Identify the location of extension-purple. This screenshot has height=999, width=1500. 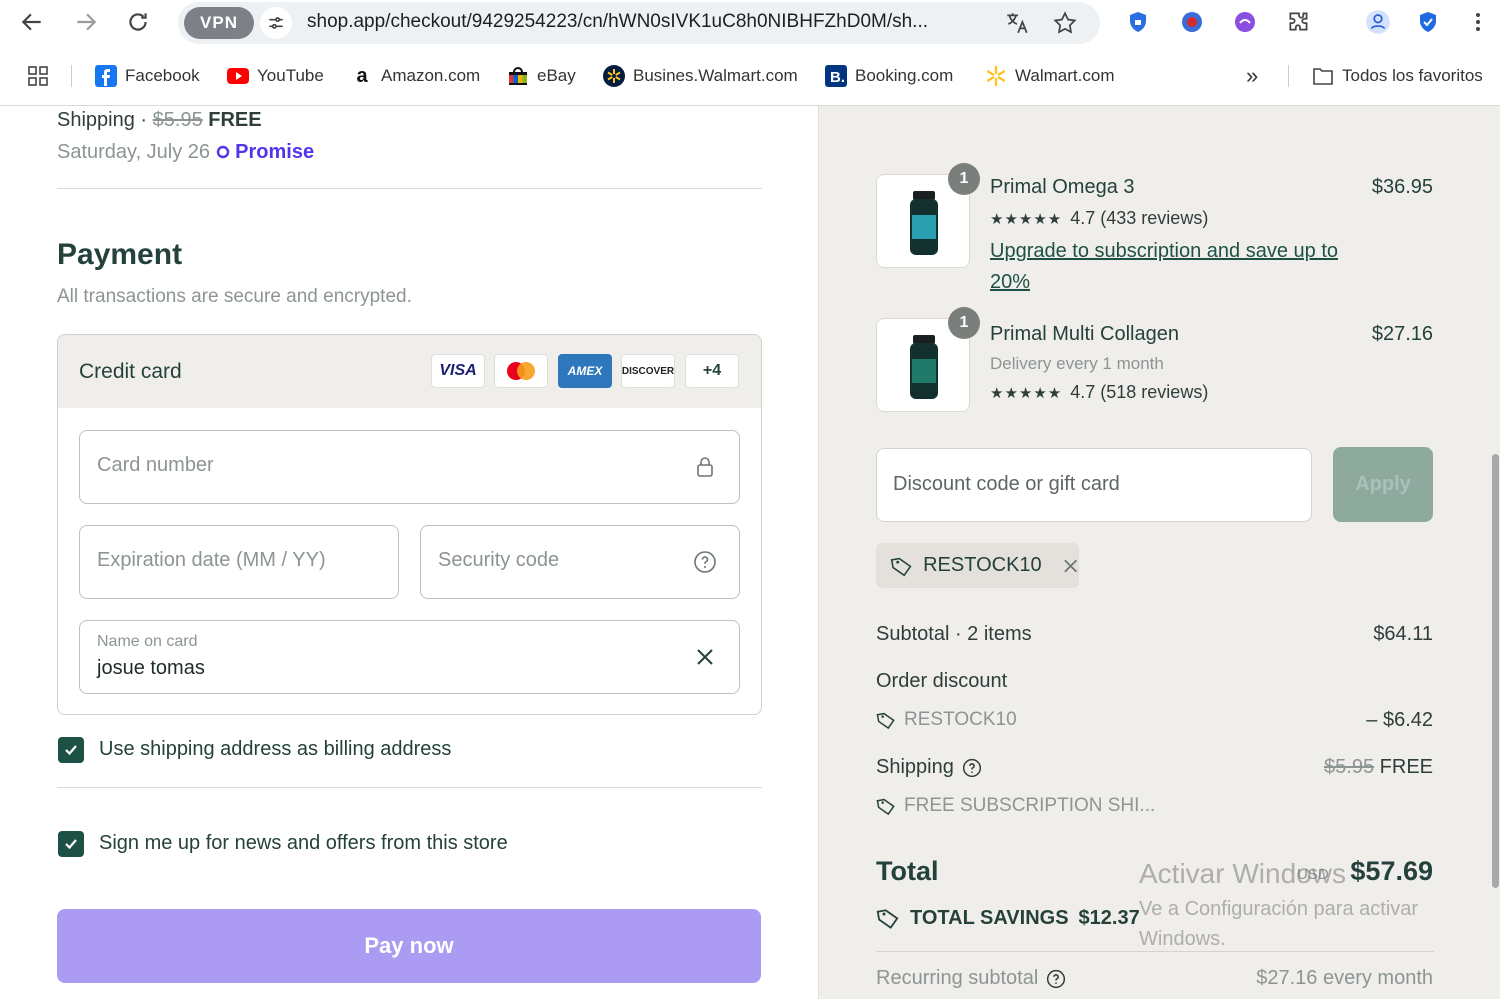
(1245, 22).